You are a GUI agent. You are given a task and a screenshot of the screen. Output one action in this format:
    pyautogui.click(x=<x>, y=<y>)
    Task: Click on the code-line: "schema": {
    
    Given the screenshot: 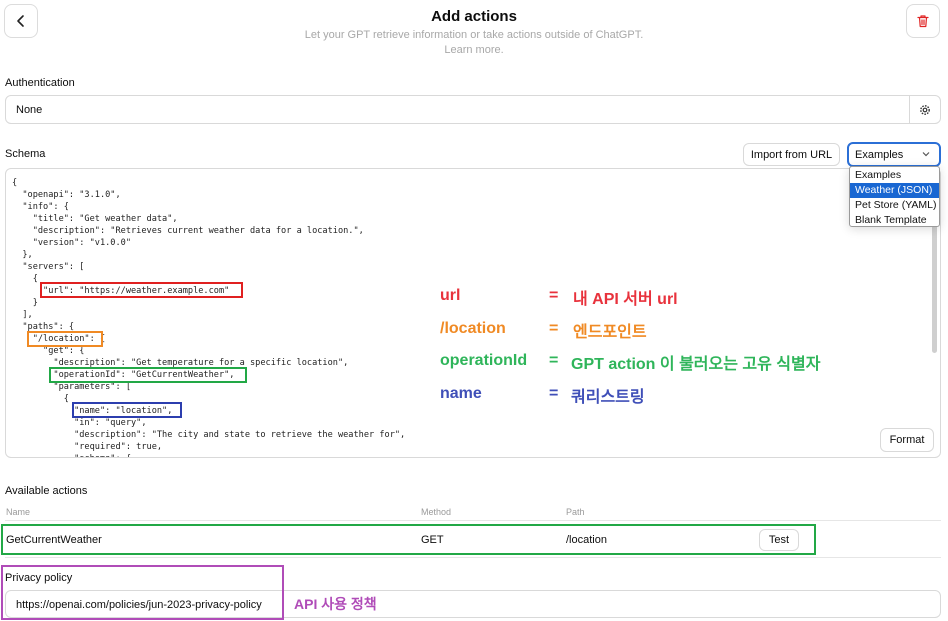 What is the action you would take?
    pyautogui.click(x=208, y=455)
    